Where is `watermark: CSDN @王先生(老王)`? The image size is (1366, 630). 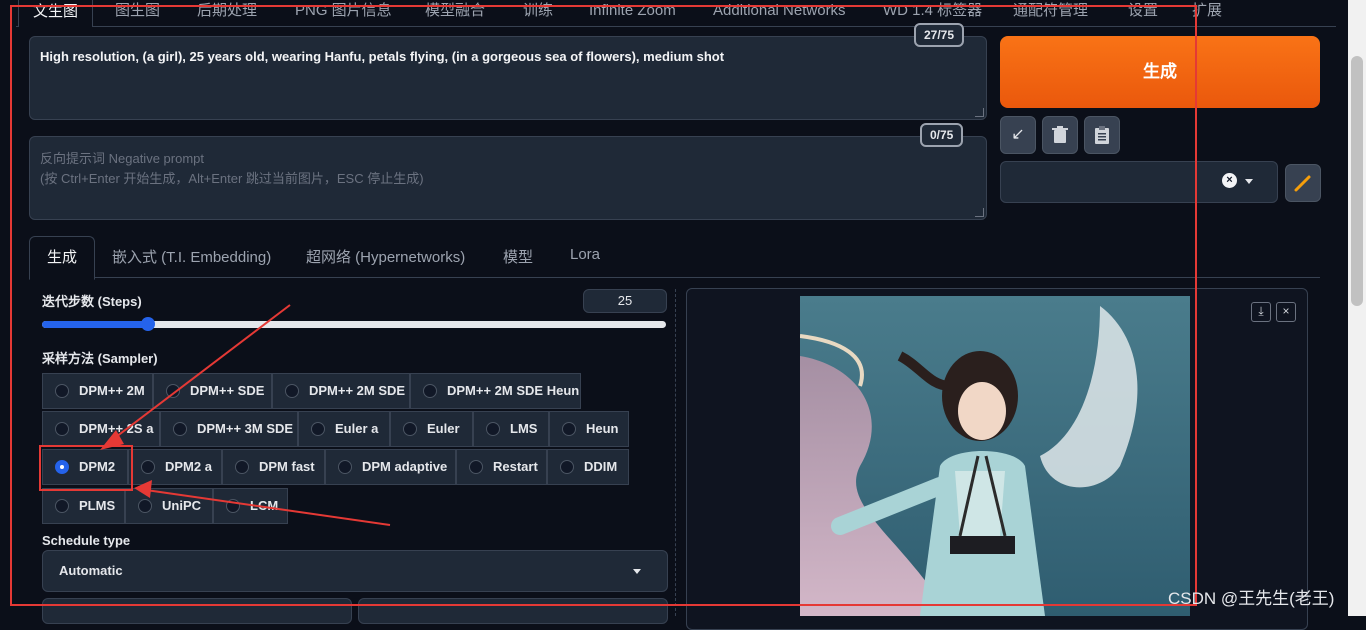
watermark: CSDN @王先生(老王) is located at coordinates (1251, 598).